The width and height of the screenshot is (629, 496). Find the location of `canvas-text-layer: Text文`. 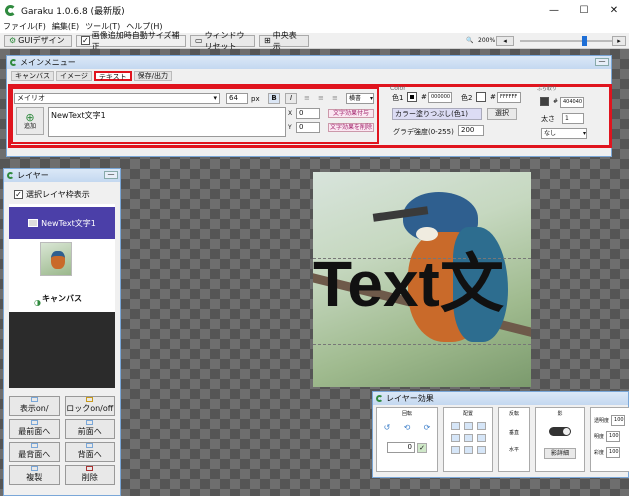

canvas-text-layer: Text文 is located at coordinates (422, 284).